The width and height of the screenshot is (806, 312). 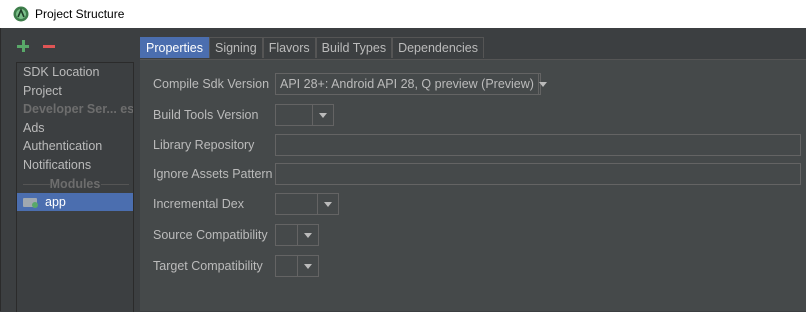 I want to click on incremental-dex-label: Incremental Dex, so click(x=199, y=204).